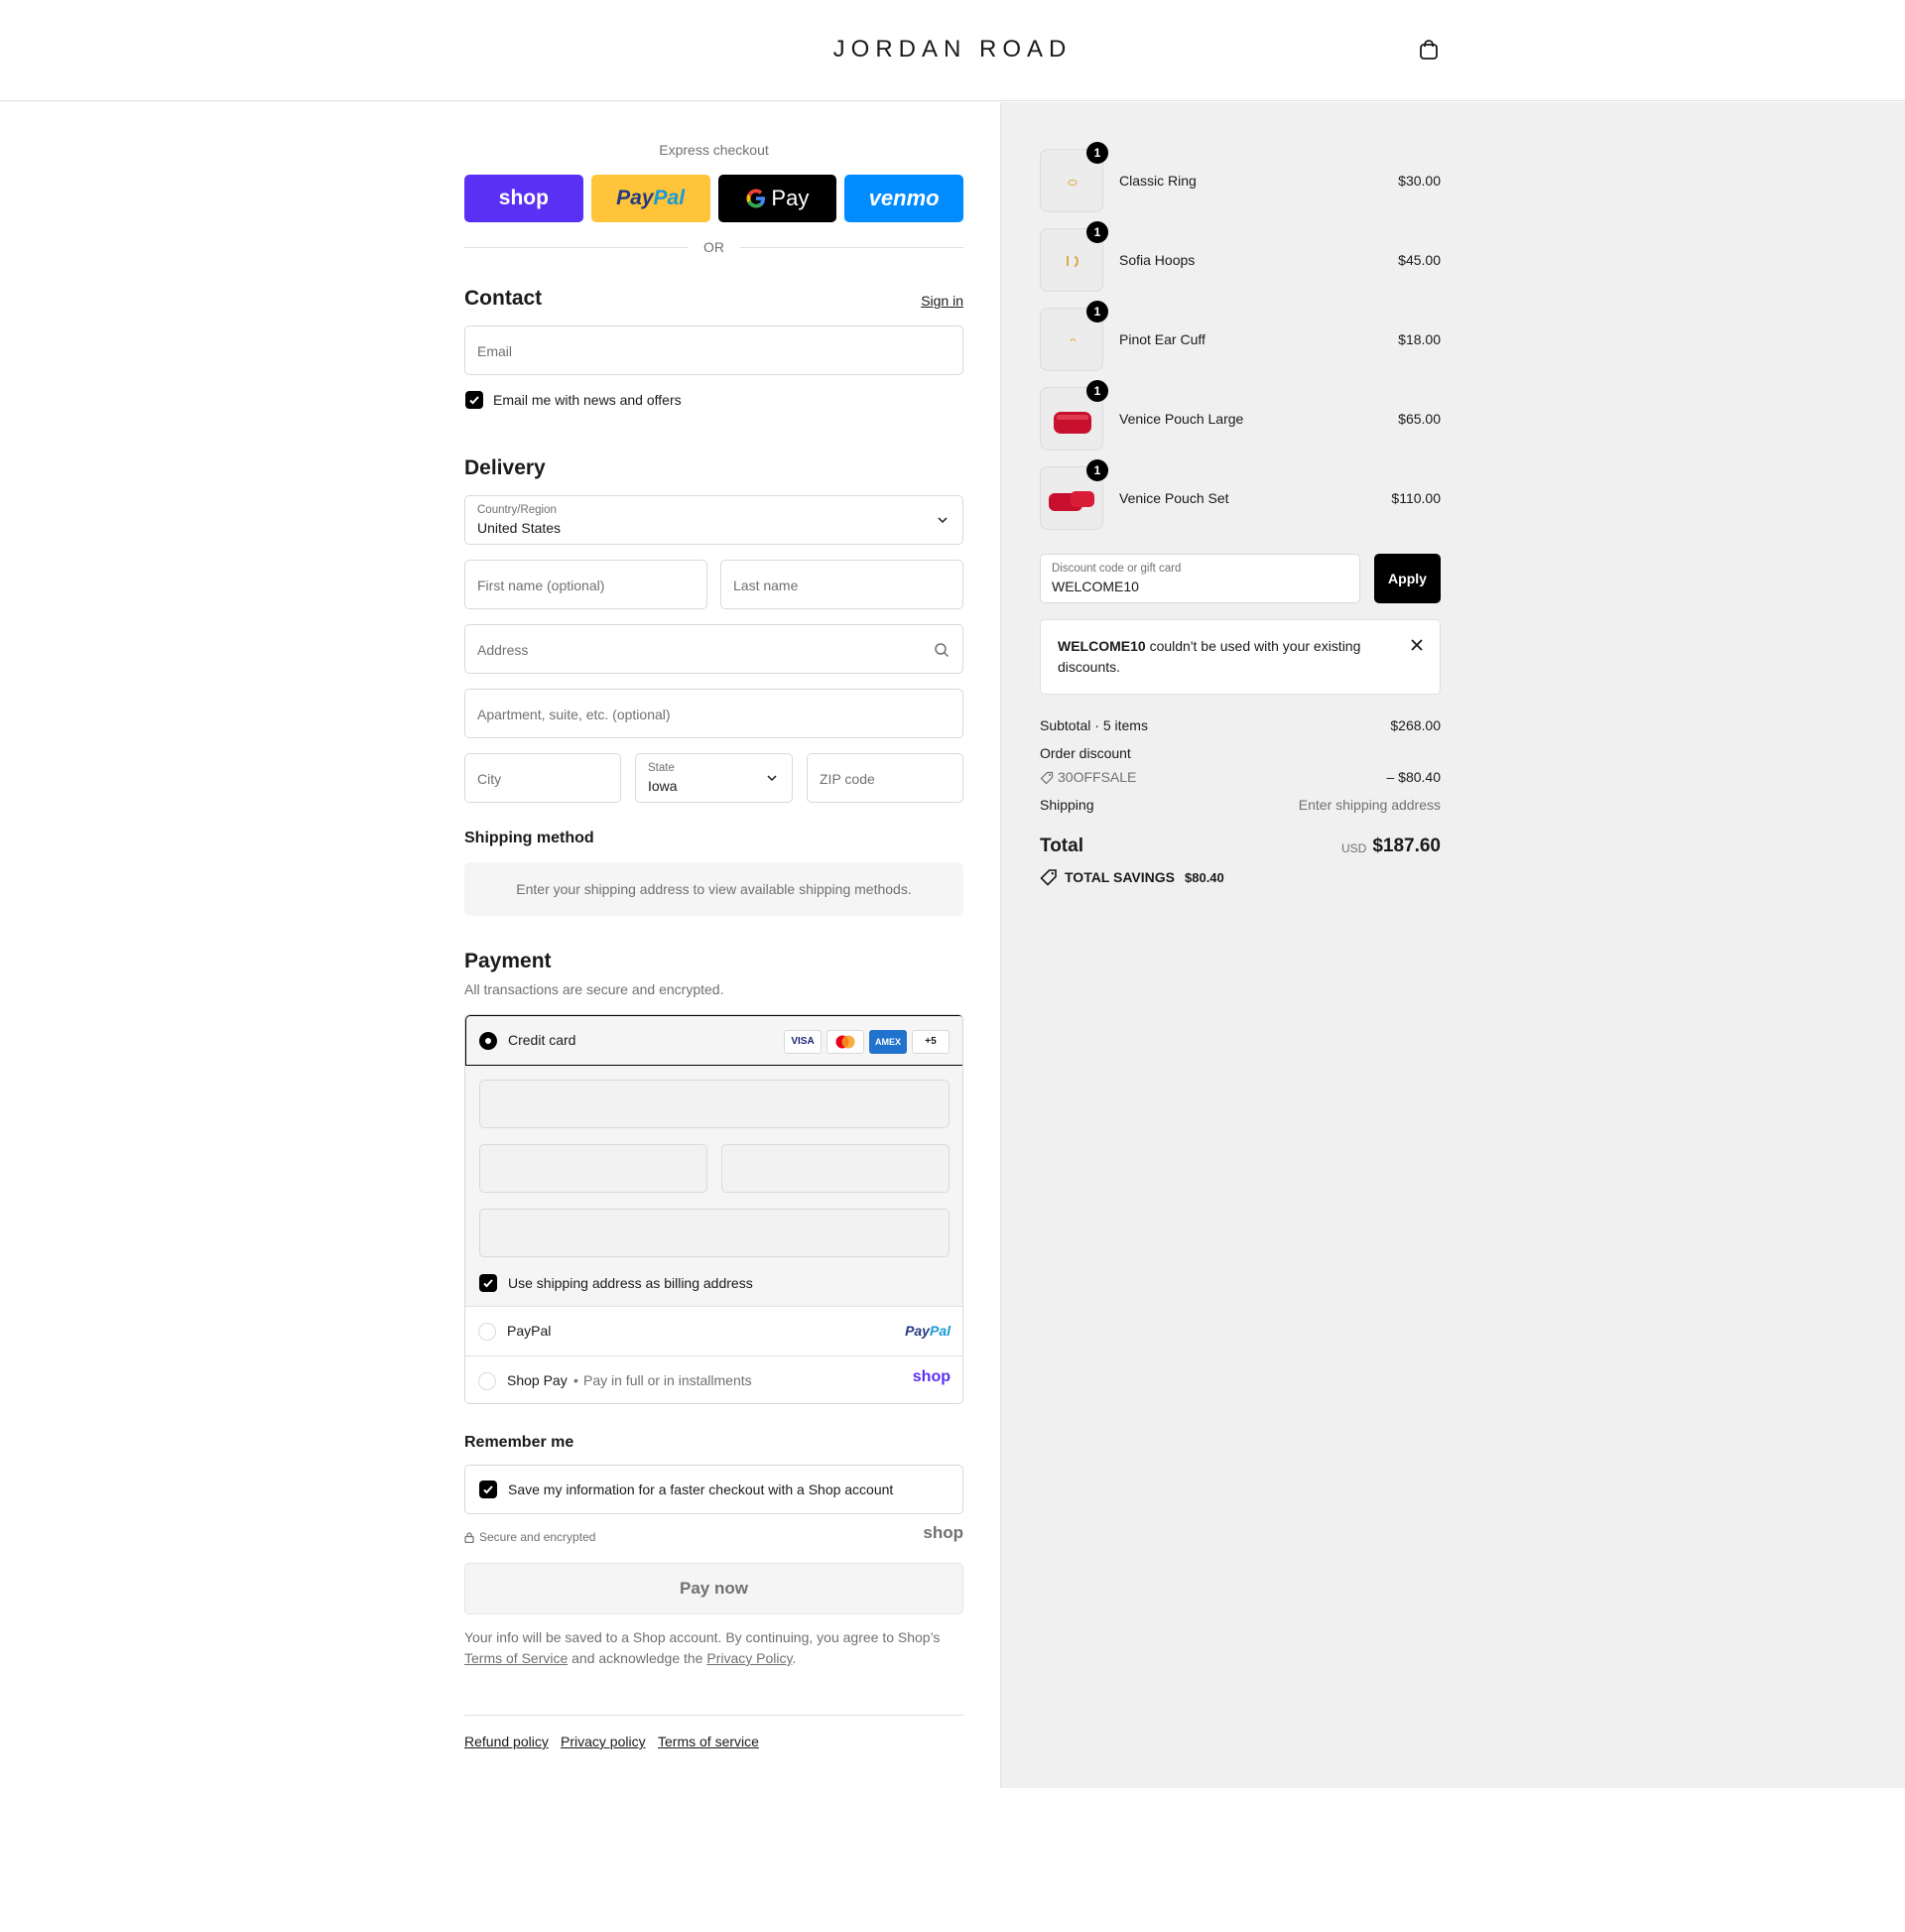 The width and height of the screenshot is (1905, 1932). What do you see at coordinates (1067, 805) in the screenshot?
I see `shipping-label: Shipping` at bounding box center [1067, 805].